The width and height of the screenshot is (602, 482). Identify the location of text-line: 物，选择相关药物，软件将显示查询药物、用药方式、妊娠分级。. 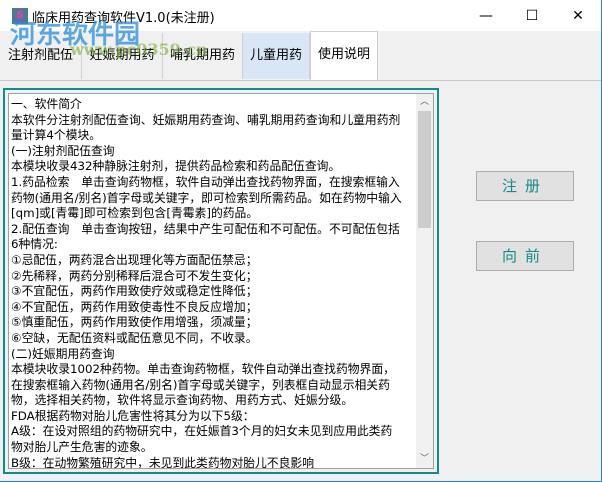
(182, 400).